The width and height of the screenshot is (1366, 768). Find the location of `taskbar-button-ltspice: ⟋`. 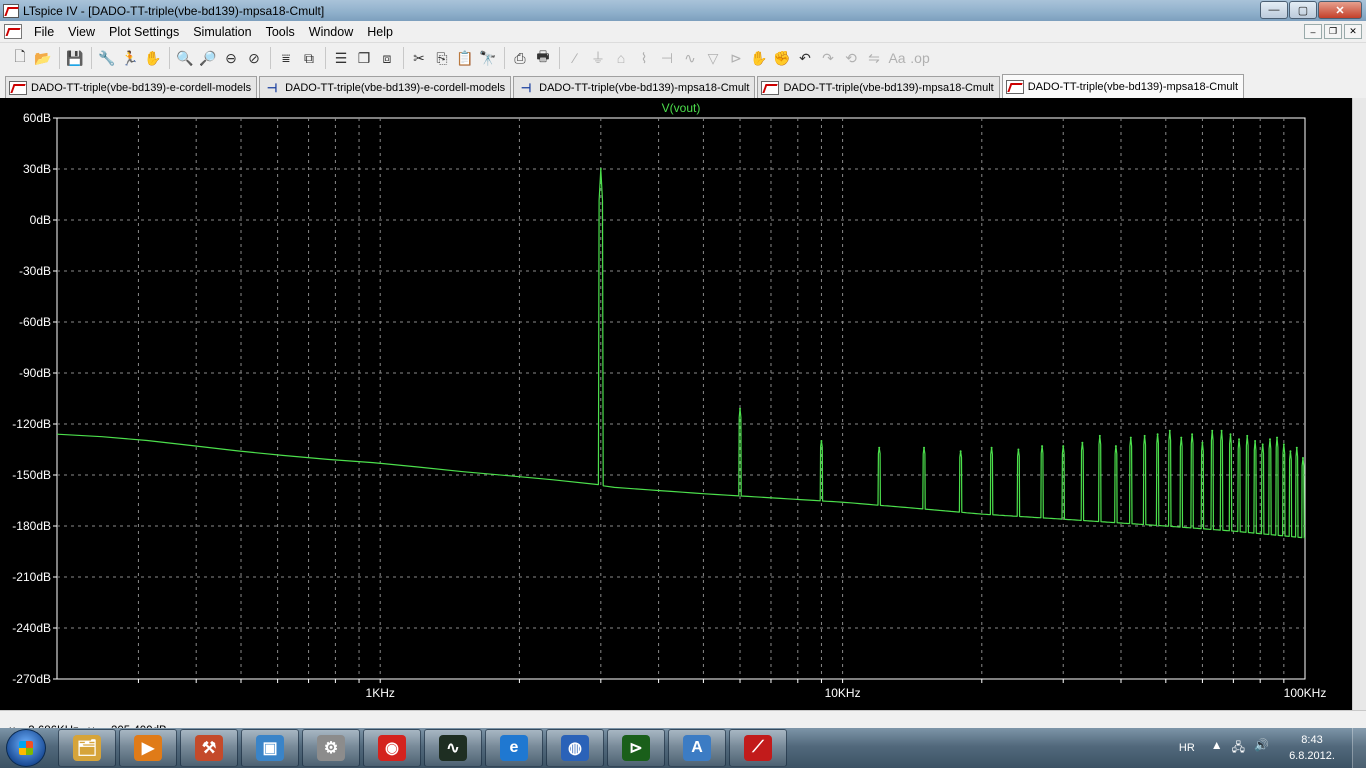

taskbar-button-ltspice: ⟋ is located at coordinates (758, 748).